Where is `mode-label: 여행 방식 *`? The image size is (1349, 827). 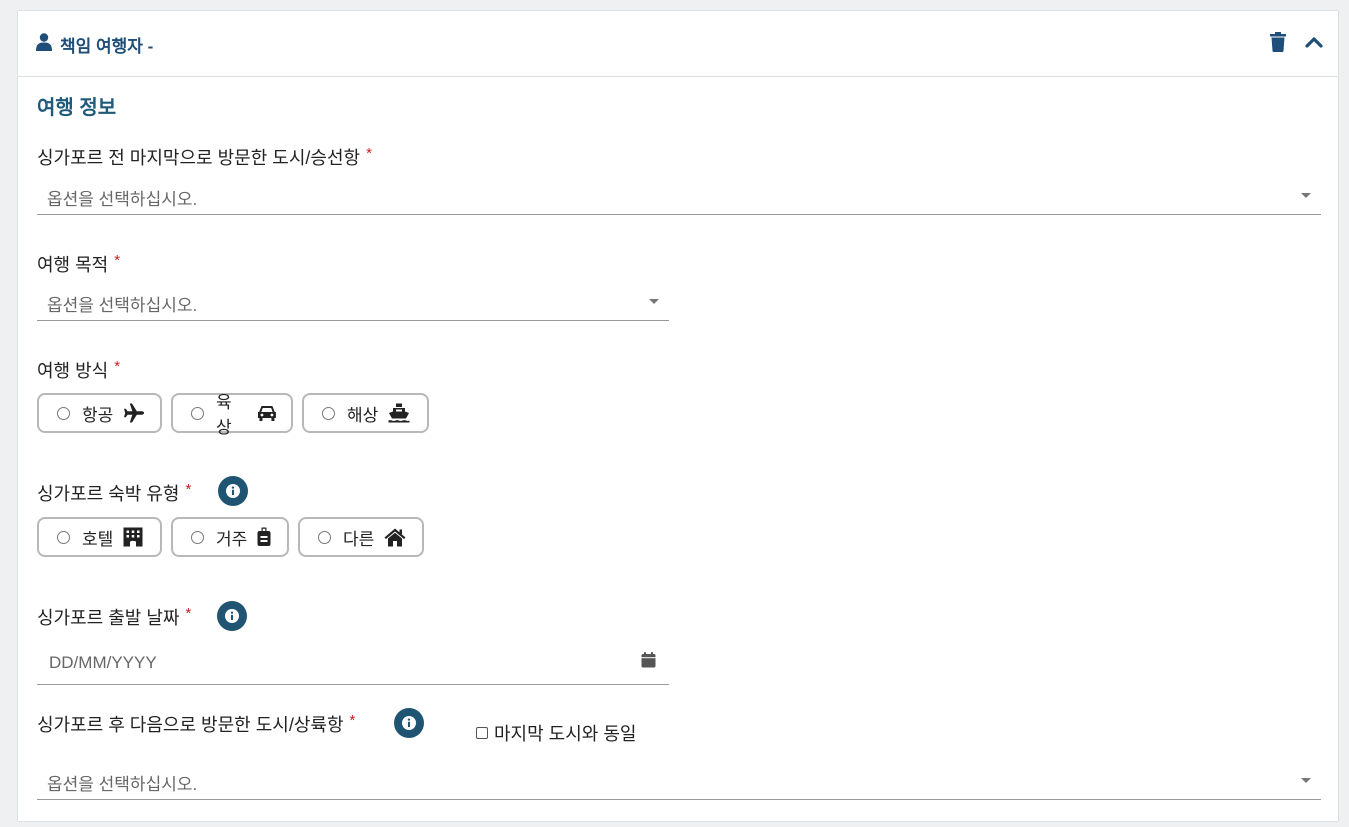 mode-label: 여행 방식 * is located at coordinates (78, 370).